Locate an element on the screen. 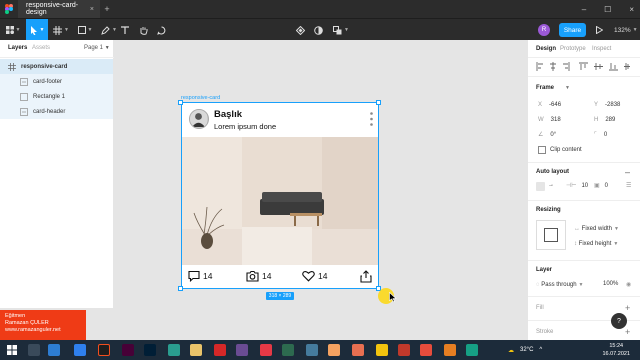 Image resolution: width=640 pixels, height=360 pixels. text-t-icon is located at coordinates (125, 30).